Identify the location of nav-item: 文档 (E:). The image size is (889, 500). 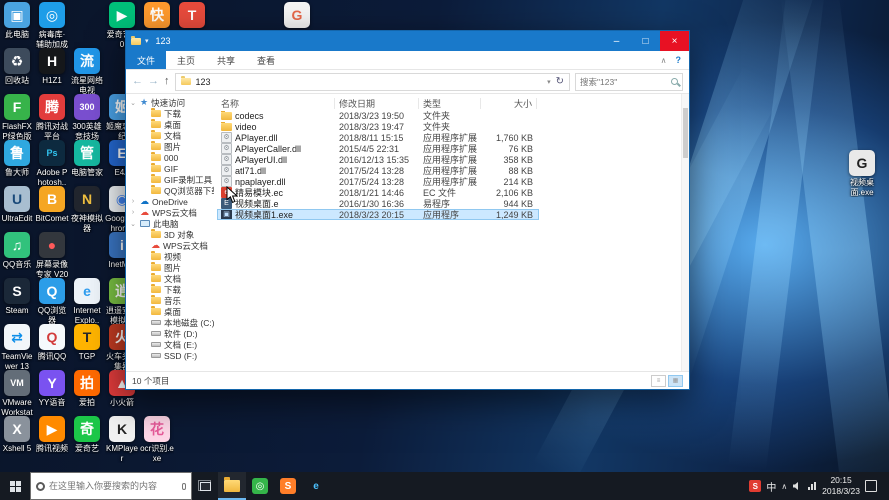
(170, 344).